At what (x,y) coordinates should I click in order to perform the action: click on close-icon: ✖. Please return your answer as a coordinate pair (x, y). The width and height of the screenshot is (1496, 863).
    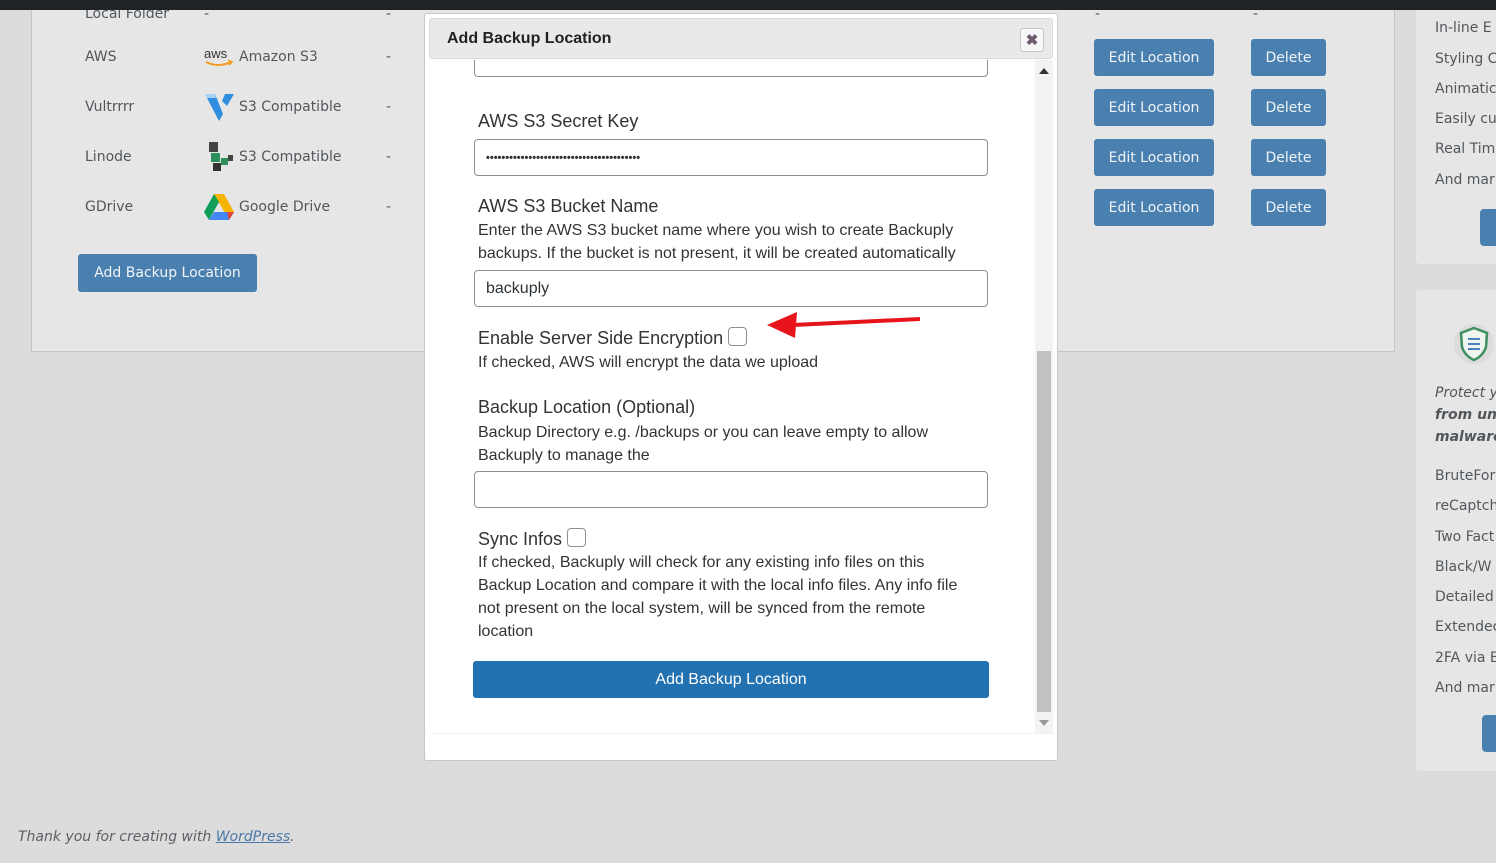
    Looking at the image, I should click on (1032, 40).